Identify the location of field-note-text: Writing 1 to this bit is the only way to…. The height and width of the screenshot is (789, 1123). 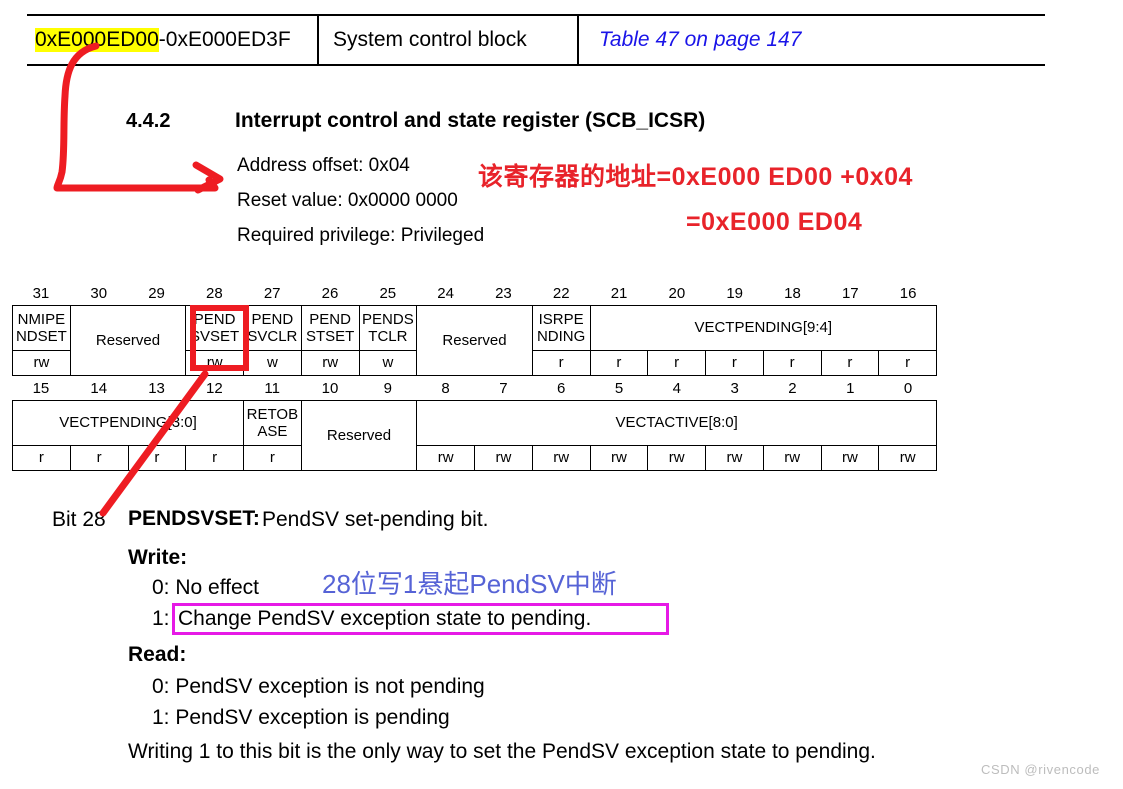
(502, 751).